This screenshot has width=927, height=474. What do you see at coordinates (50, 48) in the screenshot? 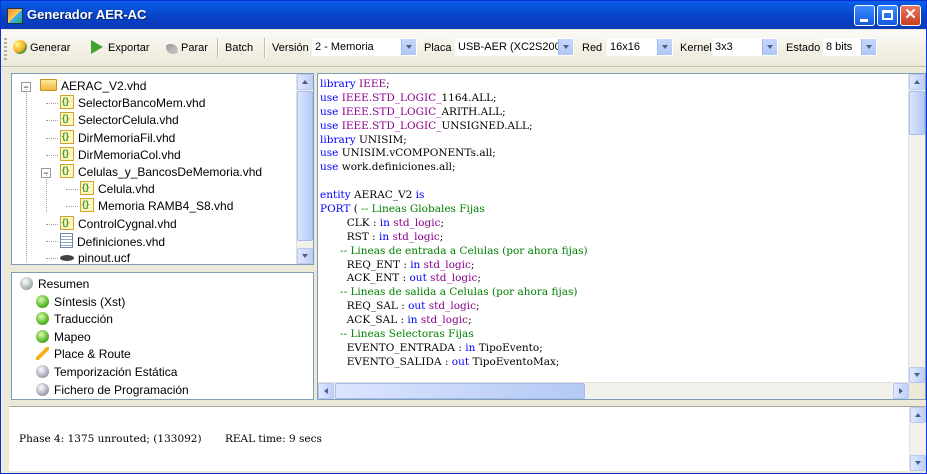
I see `generate-label: Generar` at bounding box center [50, 48].